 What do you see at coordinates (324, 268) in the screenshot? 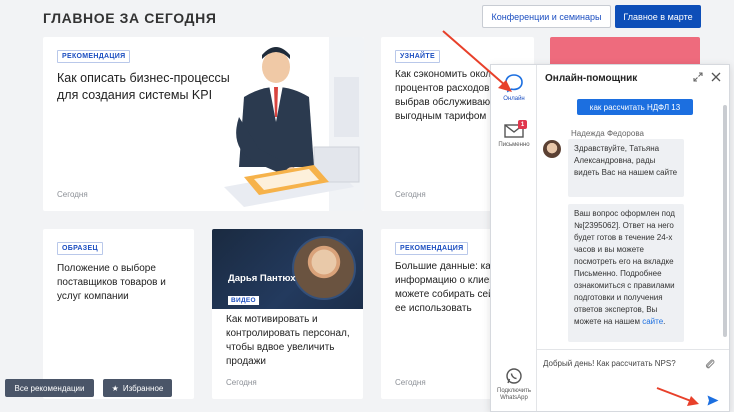
I see `speaker-photo` at bounding box center [324, 268].